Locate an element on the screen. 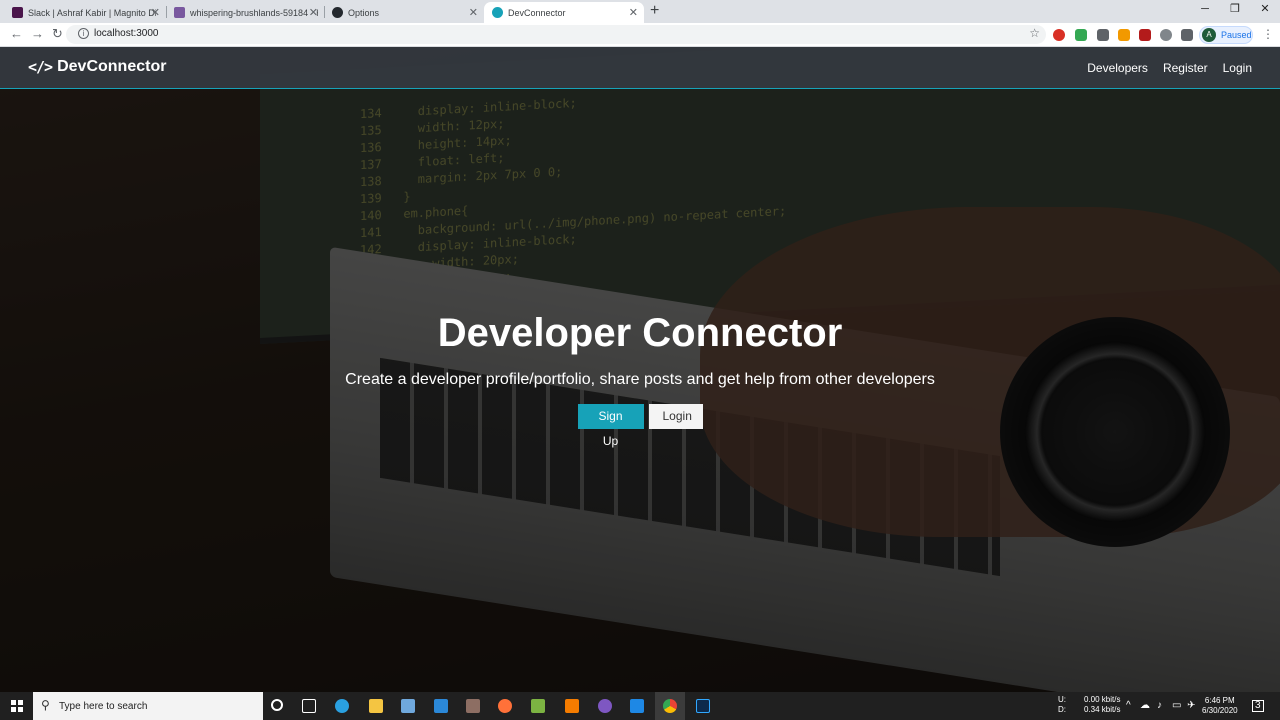 The height and width of the screenshot is (720, 1280). url-text: localhost:3000 is located at coordinates (126, 33).